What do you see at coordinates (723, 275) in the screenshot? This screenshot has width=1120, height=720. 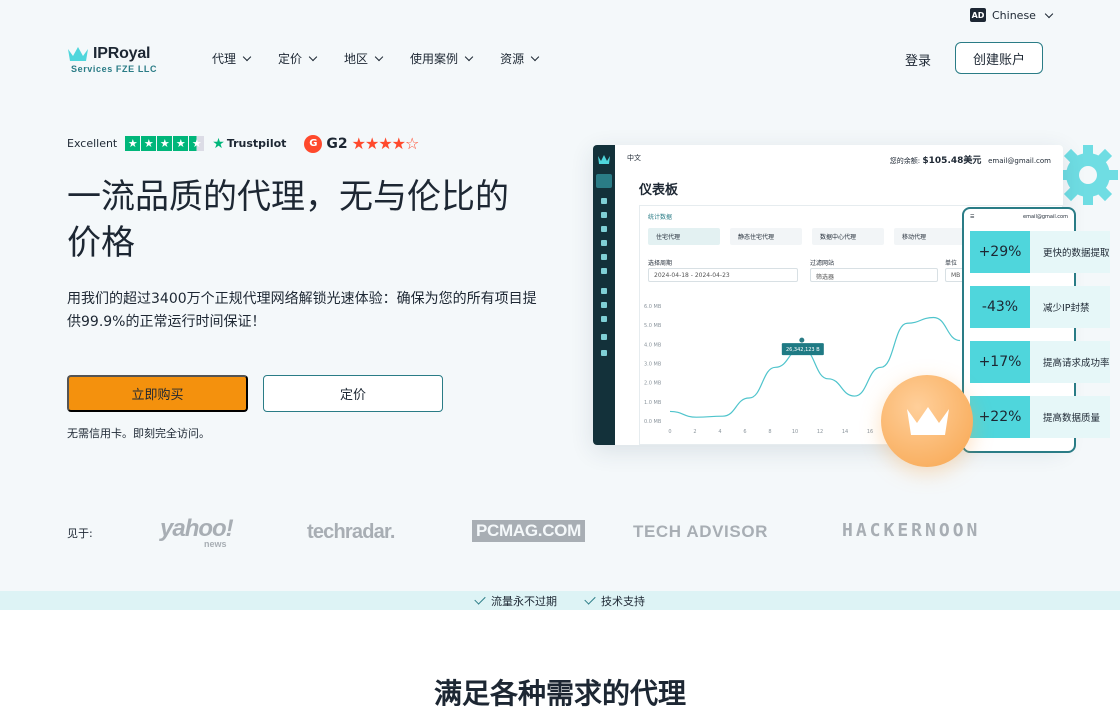 I see `date-range-input: 2024-04-18 - 2024-04-23` at bounding box center [723, 275].